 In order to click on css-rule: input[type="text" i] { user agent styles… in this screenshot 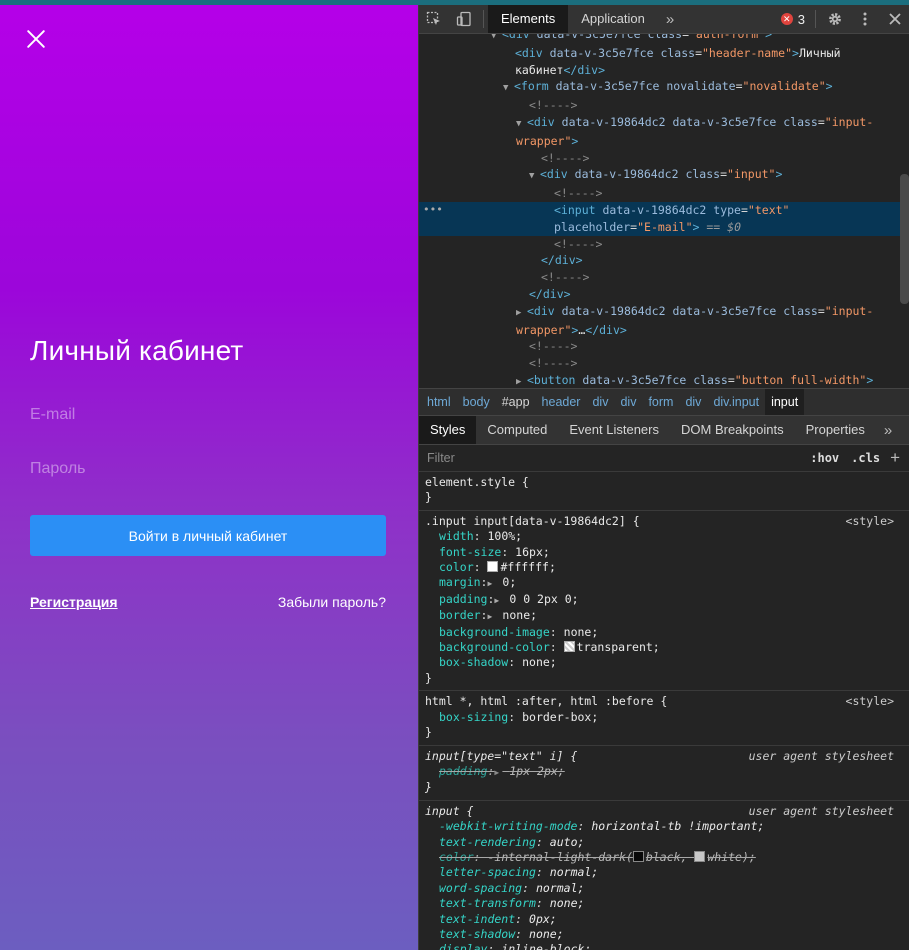, I will do `click(664, 773)`.